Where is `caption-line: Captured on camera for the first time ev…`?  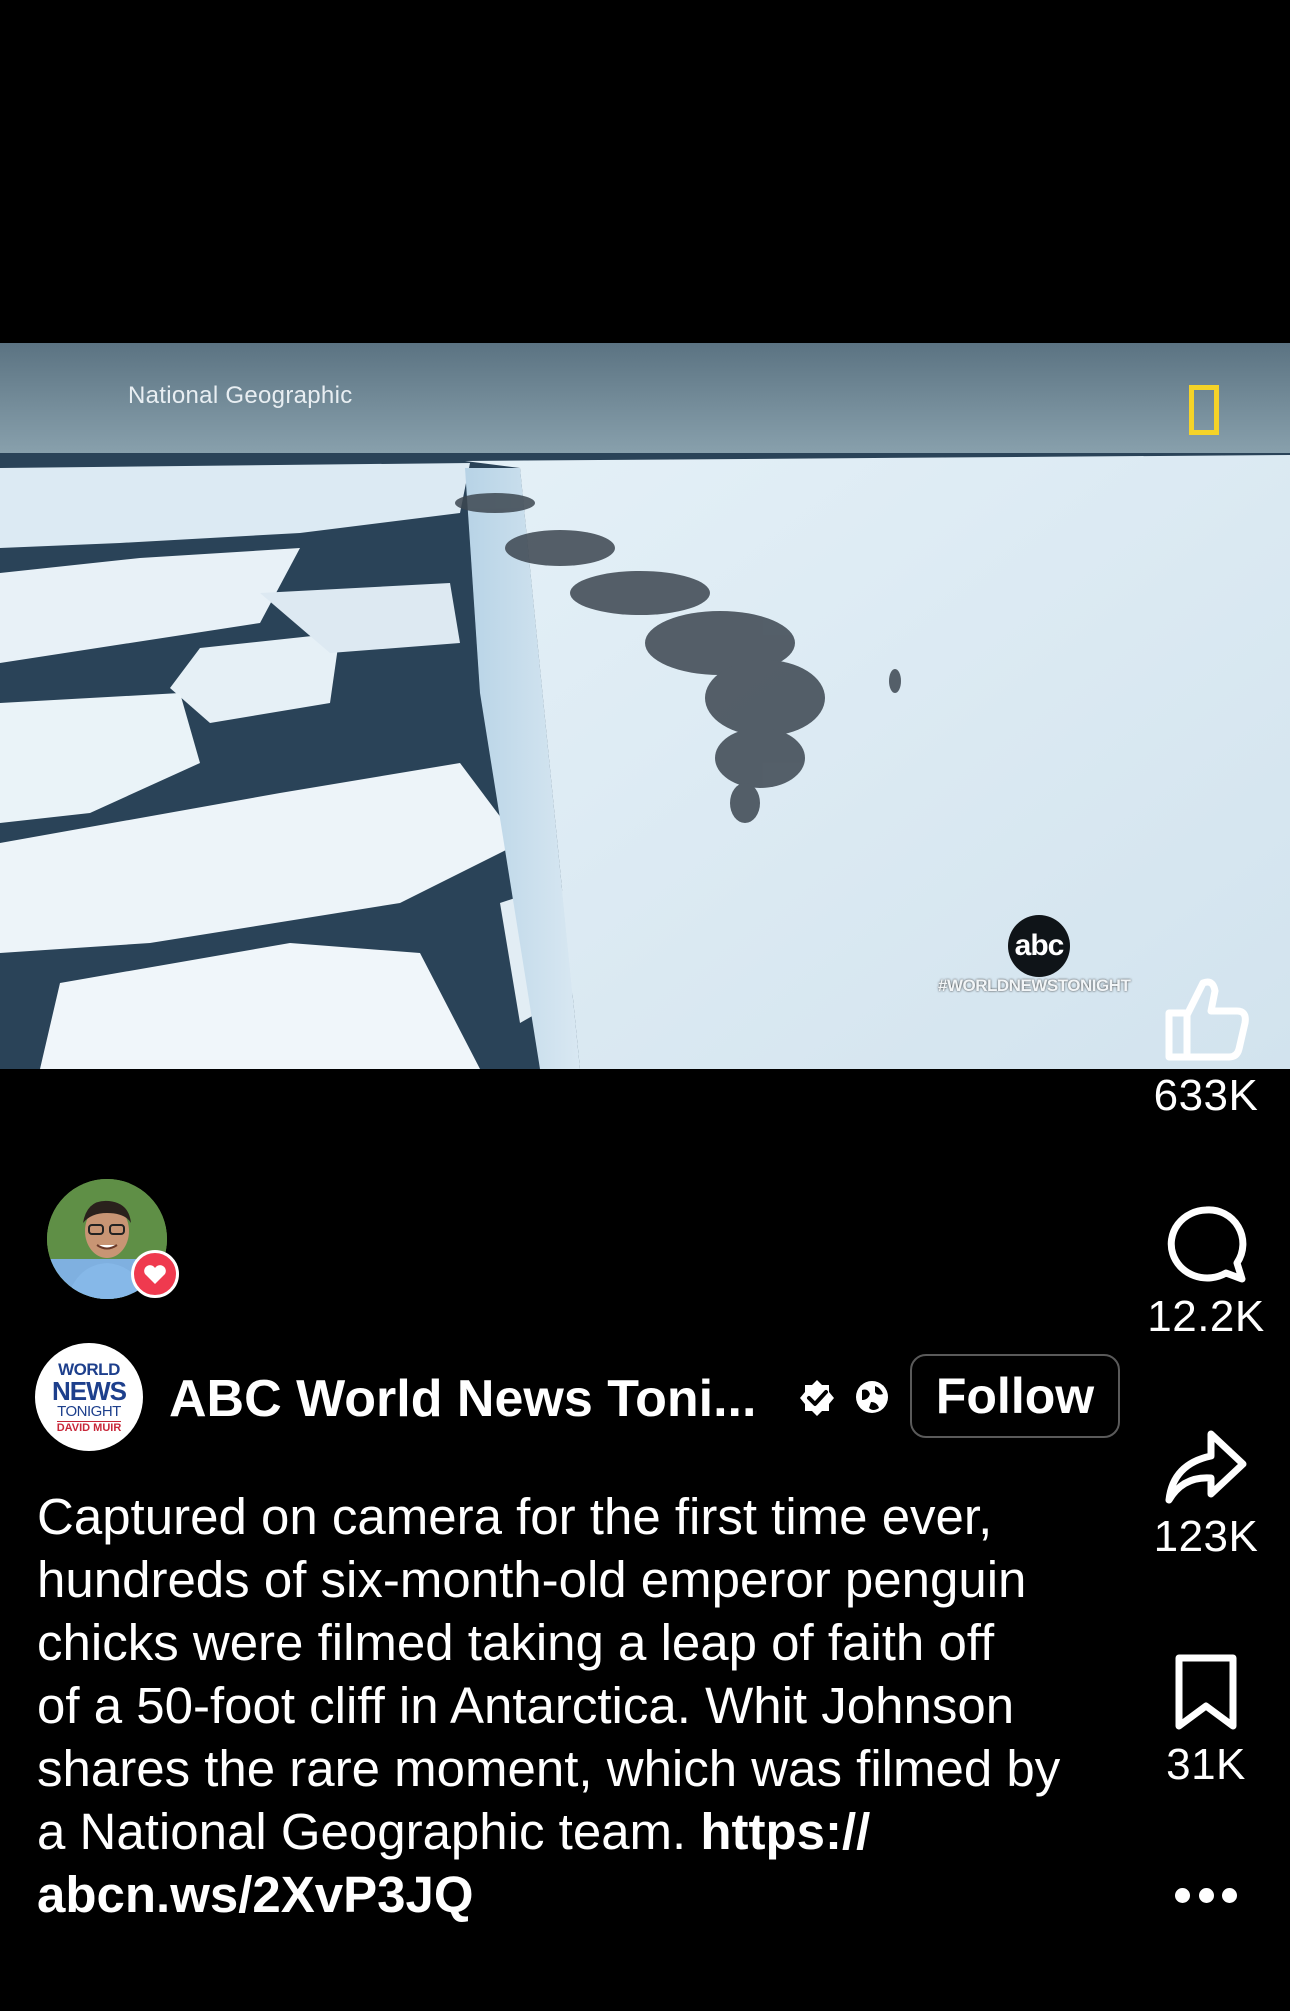
caption-line: Captured on camera for the first time ev… is located at coordinates (515, 1516).